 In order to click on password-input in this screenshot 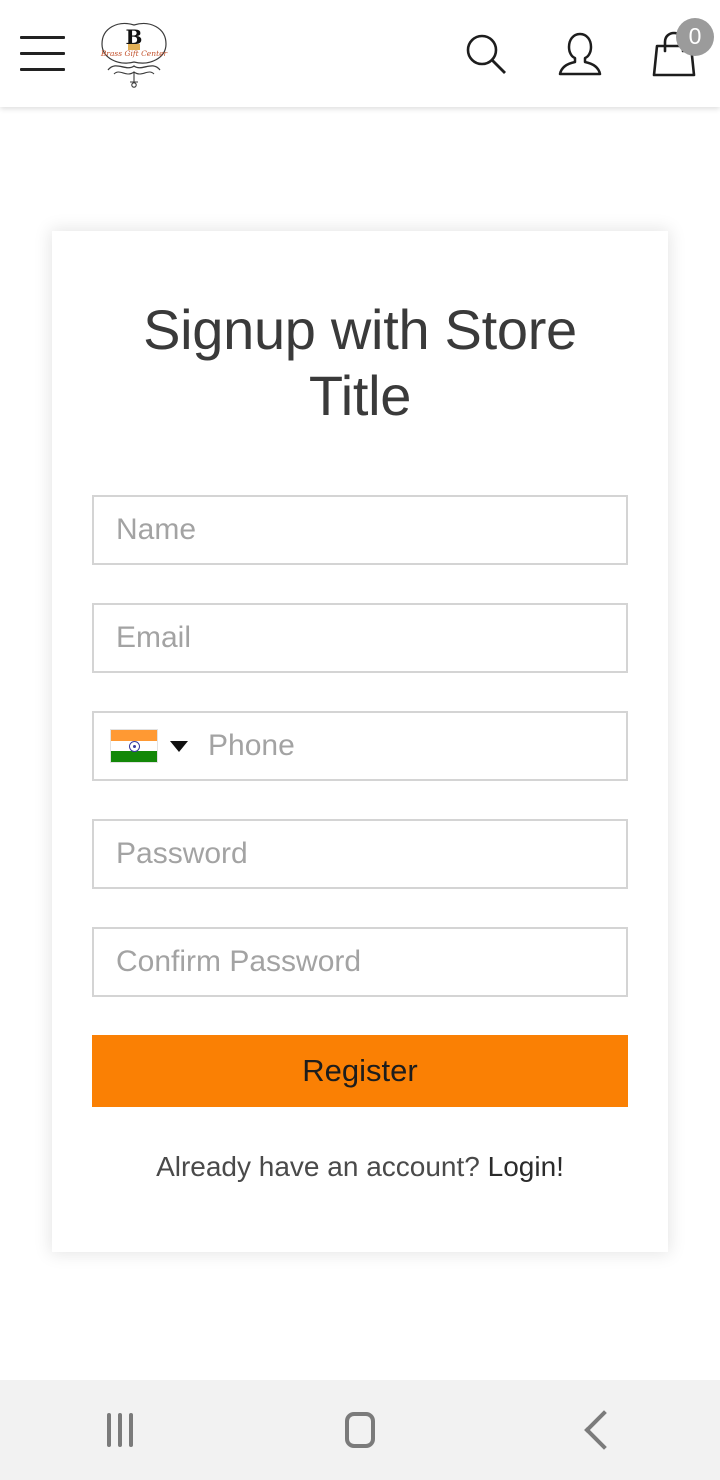, I will do `click(360, 854)`.